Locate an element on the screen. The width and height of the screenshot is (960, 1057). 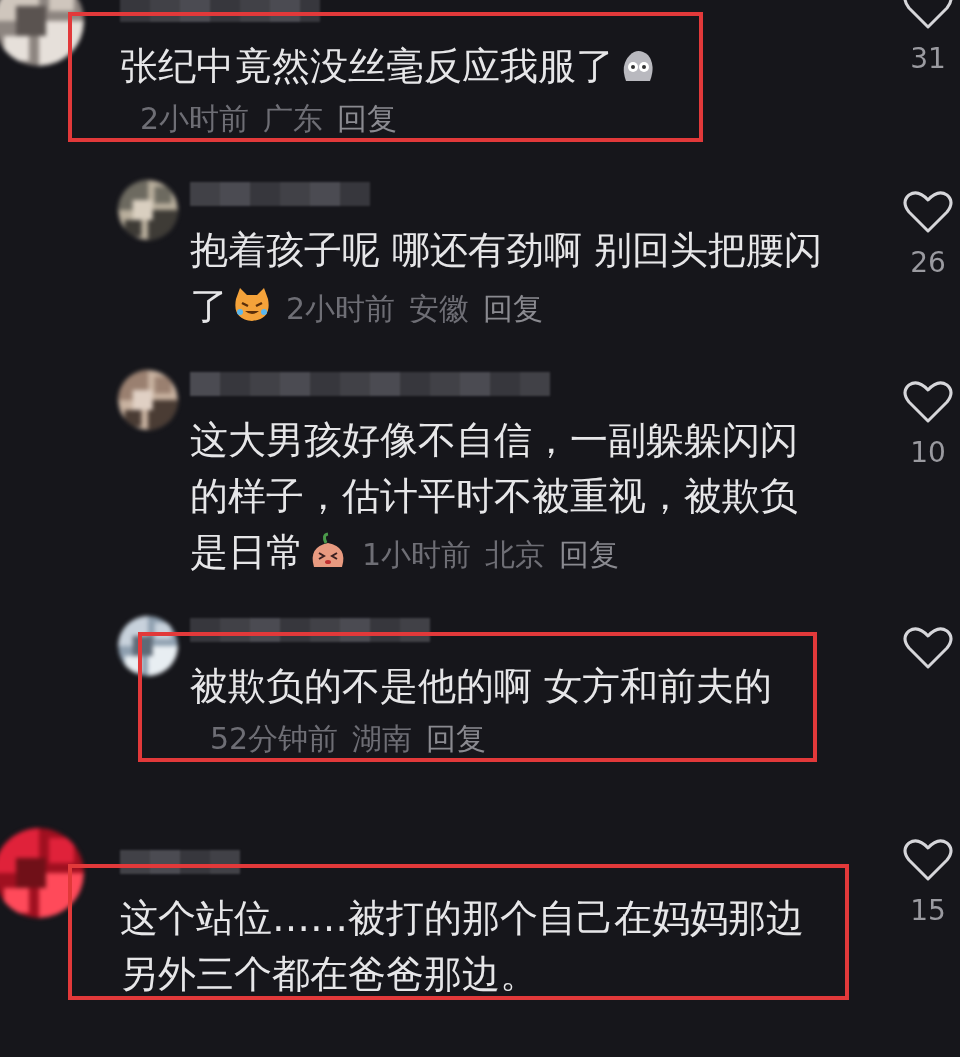
comment-text: 了 is located at coordinates (209, 306).